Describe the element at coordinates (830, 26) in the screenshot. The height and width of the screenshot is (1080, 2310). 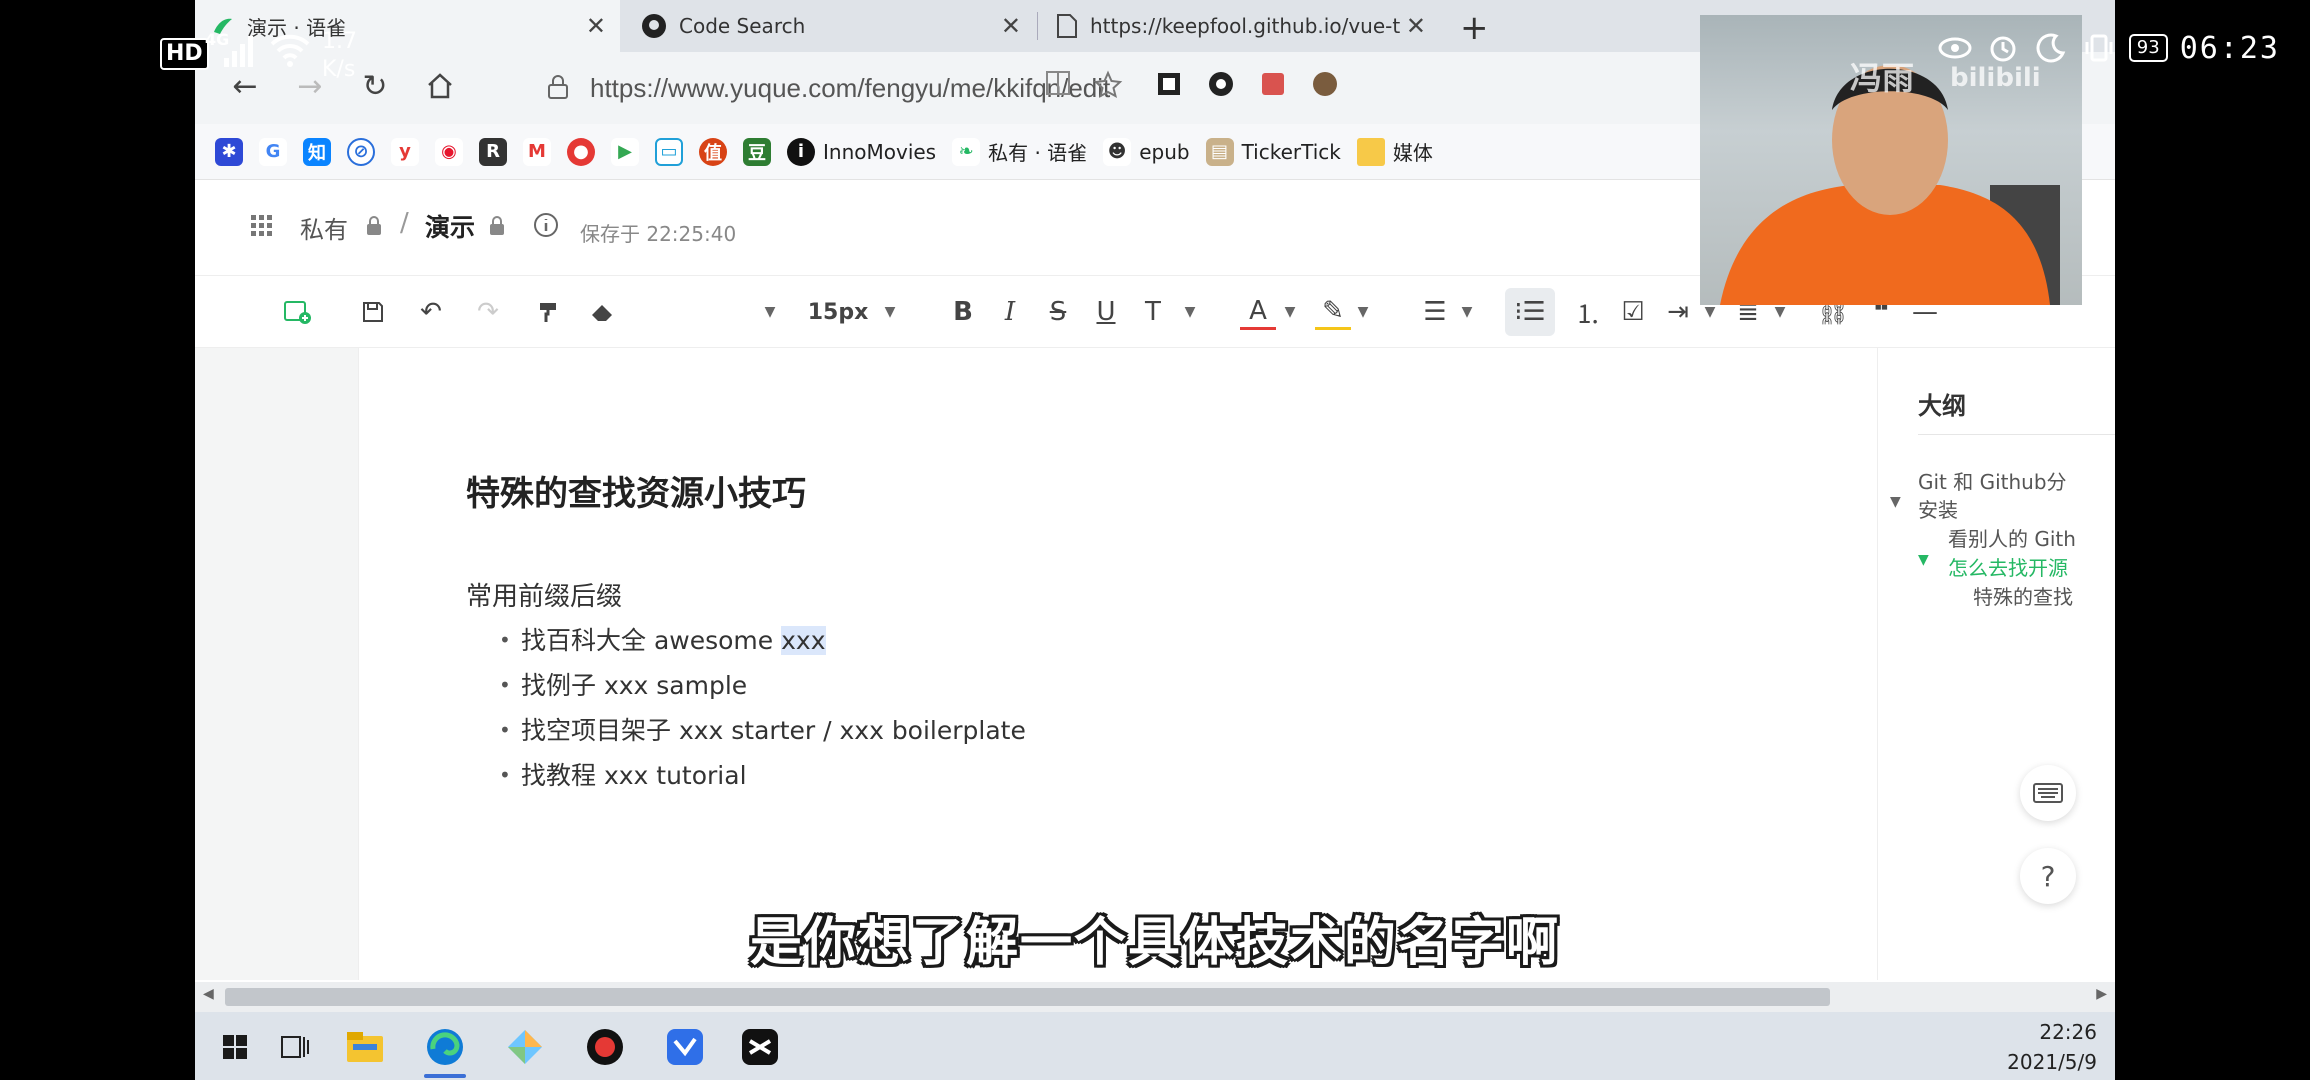
I see `tab-code-search: Code Search ✕` at that location.